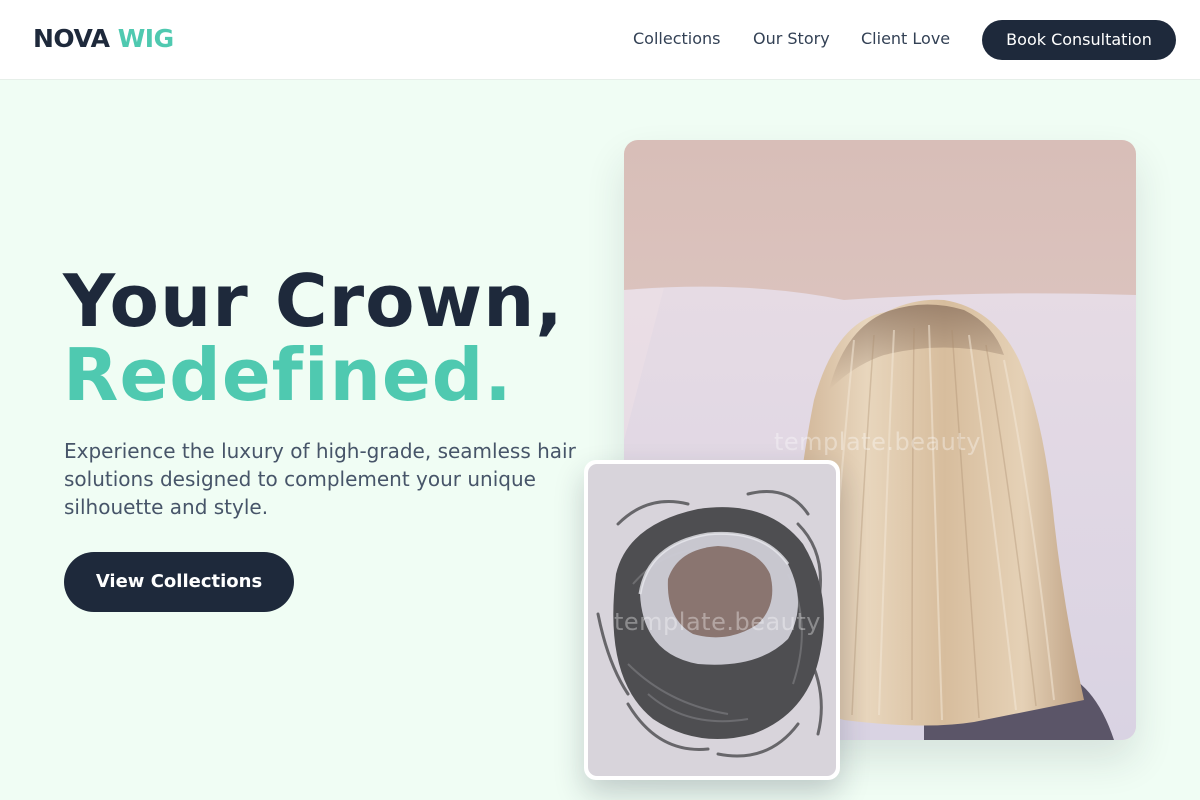 The image size is (1200, 800). I want to click on brand-name-primary: NOVA, so click(71, 38).